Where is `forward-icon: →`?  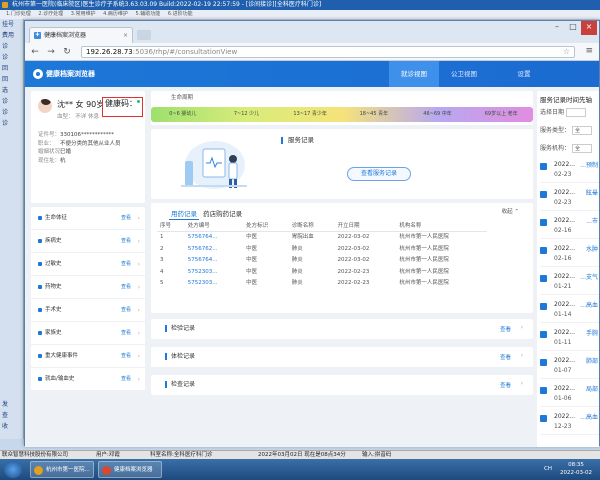
forward-icon: → is located at coordinates (51, 52).